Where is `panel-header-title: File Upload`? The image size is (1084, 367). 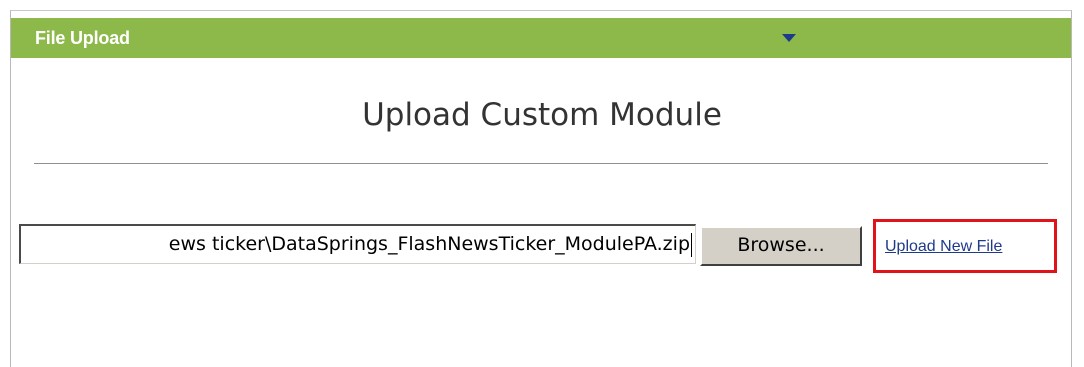
panel-header-title: File Upload is located at coordinates (82, 38).